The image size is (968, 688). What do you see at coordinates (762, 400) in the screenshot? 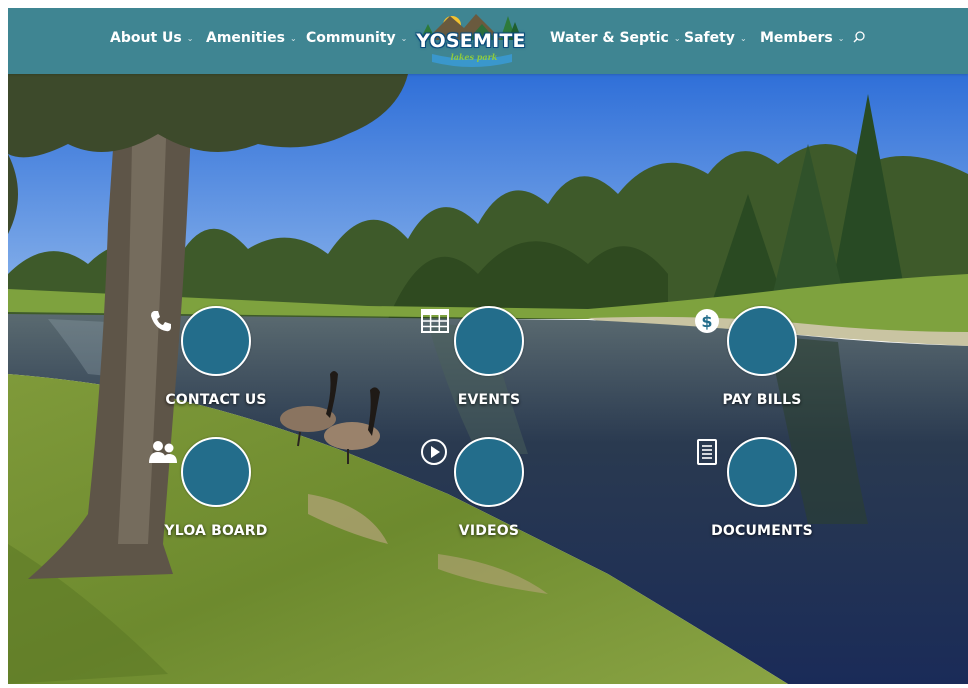
I see `tile-label: PAY BILLS` at bounding box center [762, 400].